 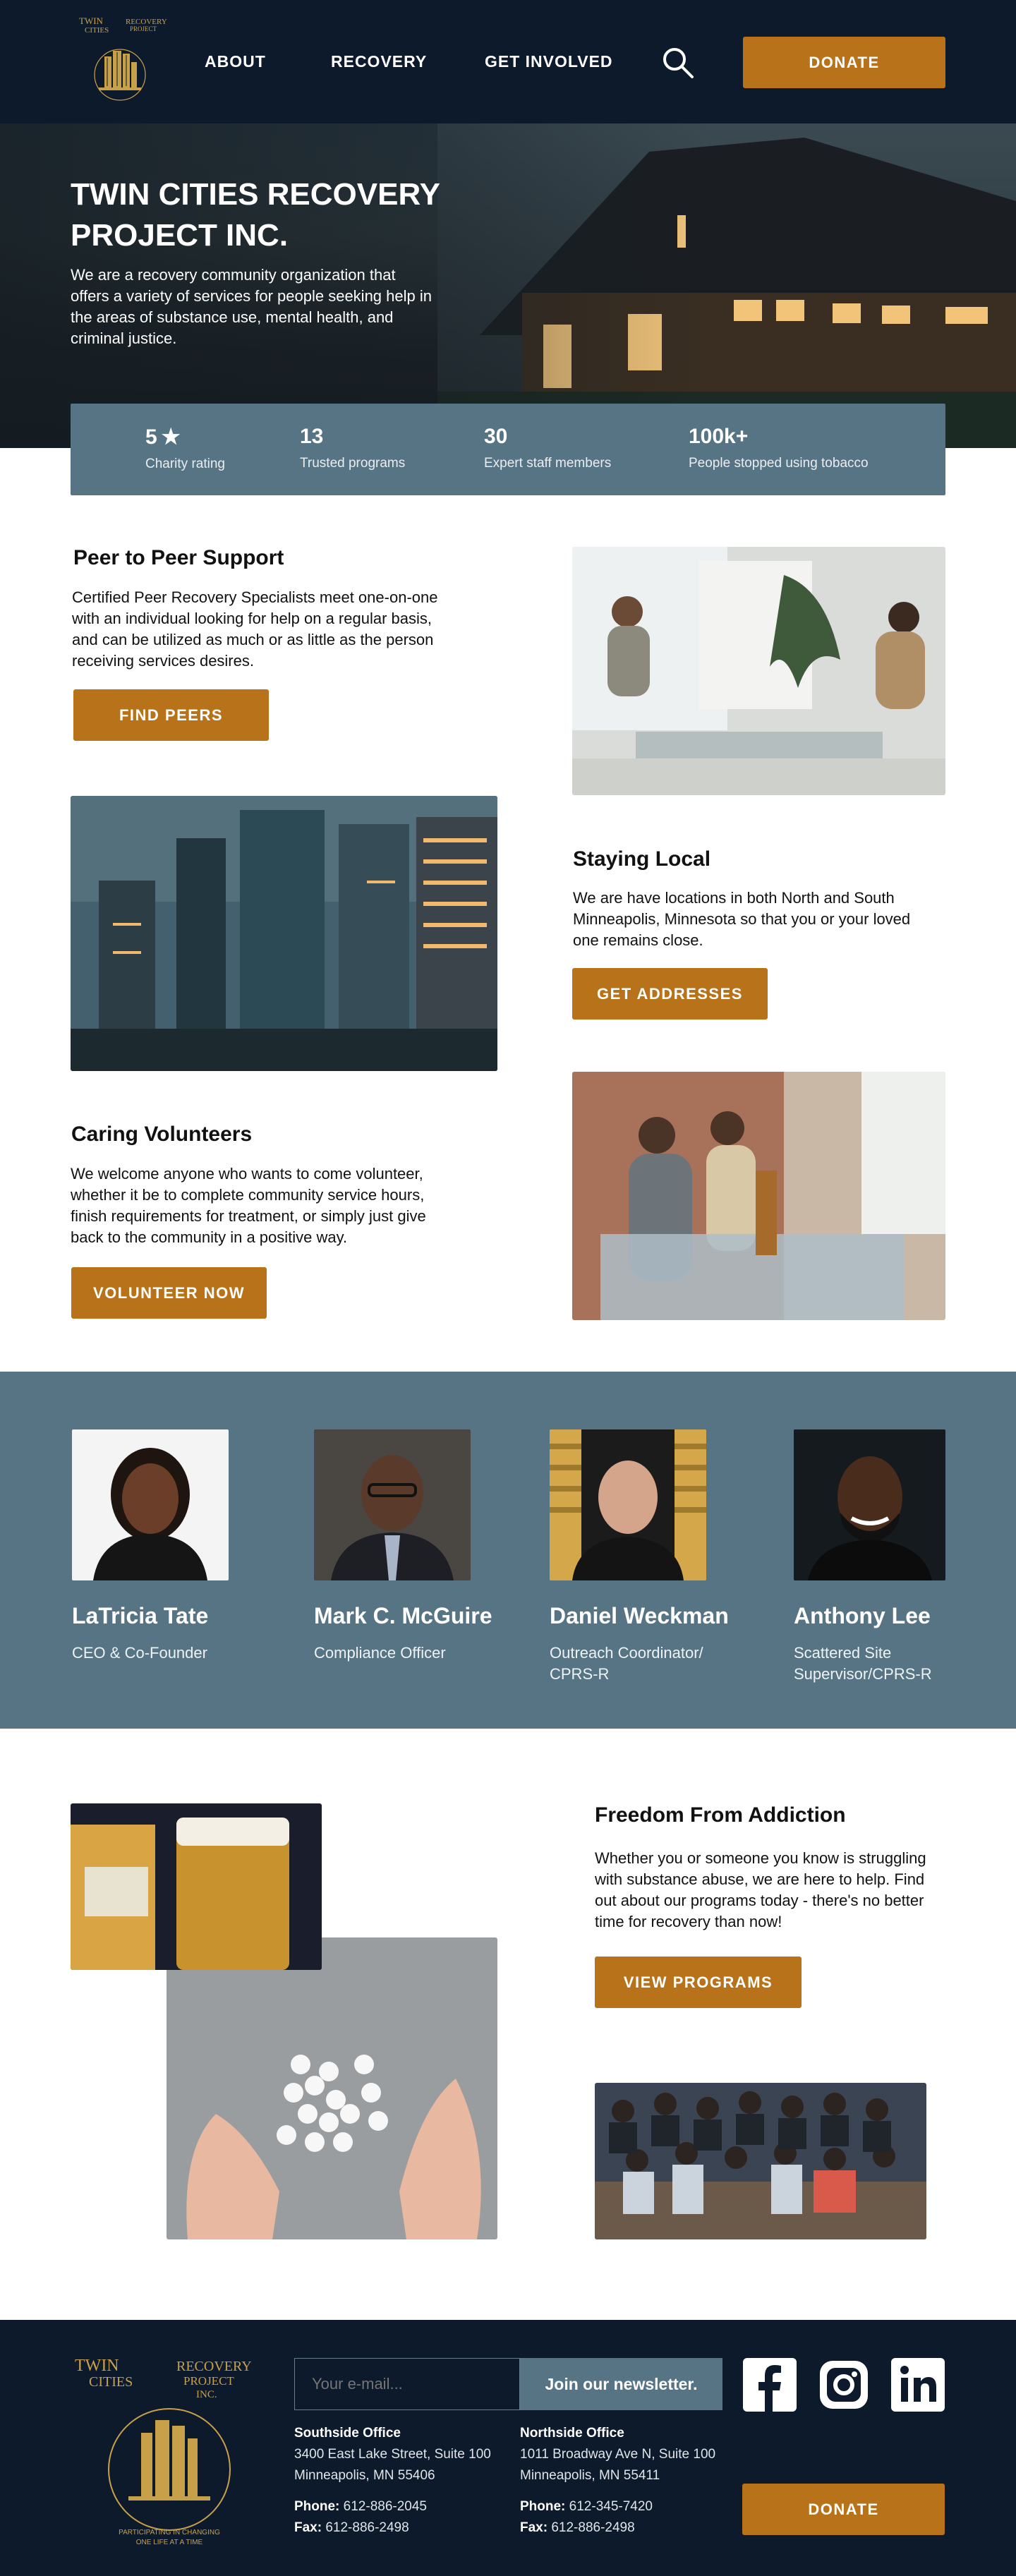 What do you see at coordinates (392, 2454) in the screenshot?
I see `office-address-line1: 3400 East Lake Street, Suite 100` at bounding box center [392, 2454].